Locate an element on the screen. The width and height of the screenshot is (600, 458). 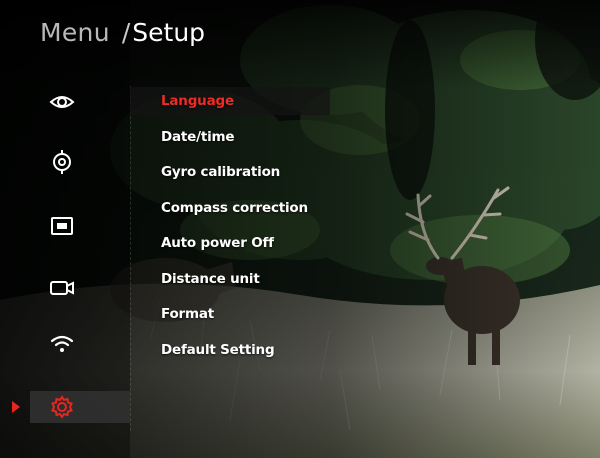
menu-item-gyro-calibration: Gyro calibration is located at coordinates (230, 172).